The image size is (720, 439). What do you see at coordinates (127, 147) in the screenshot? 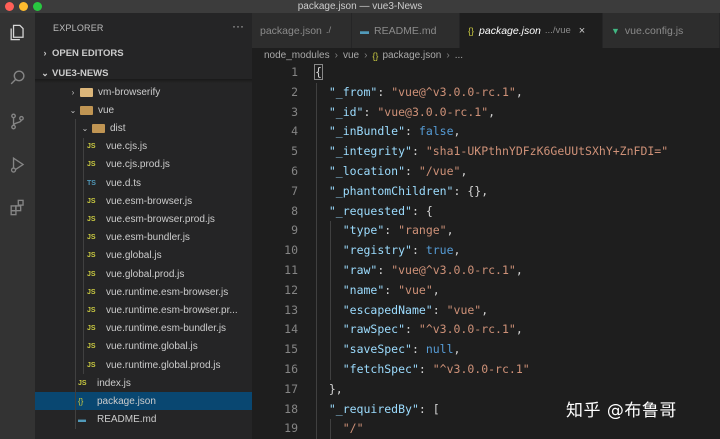
I see `tree-item-label: vue.cjs.js` at bounding box center [127, 147].